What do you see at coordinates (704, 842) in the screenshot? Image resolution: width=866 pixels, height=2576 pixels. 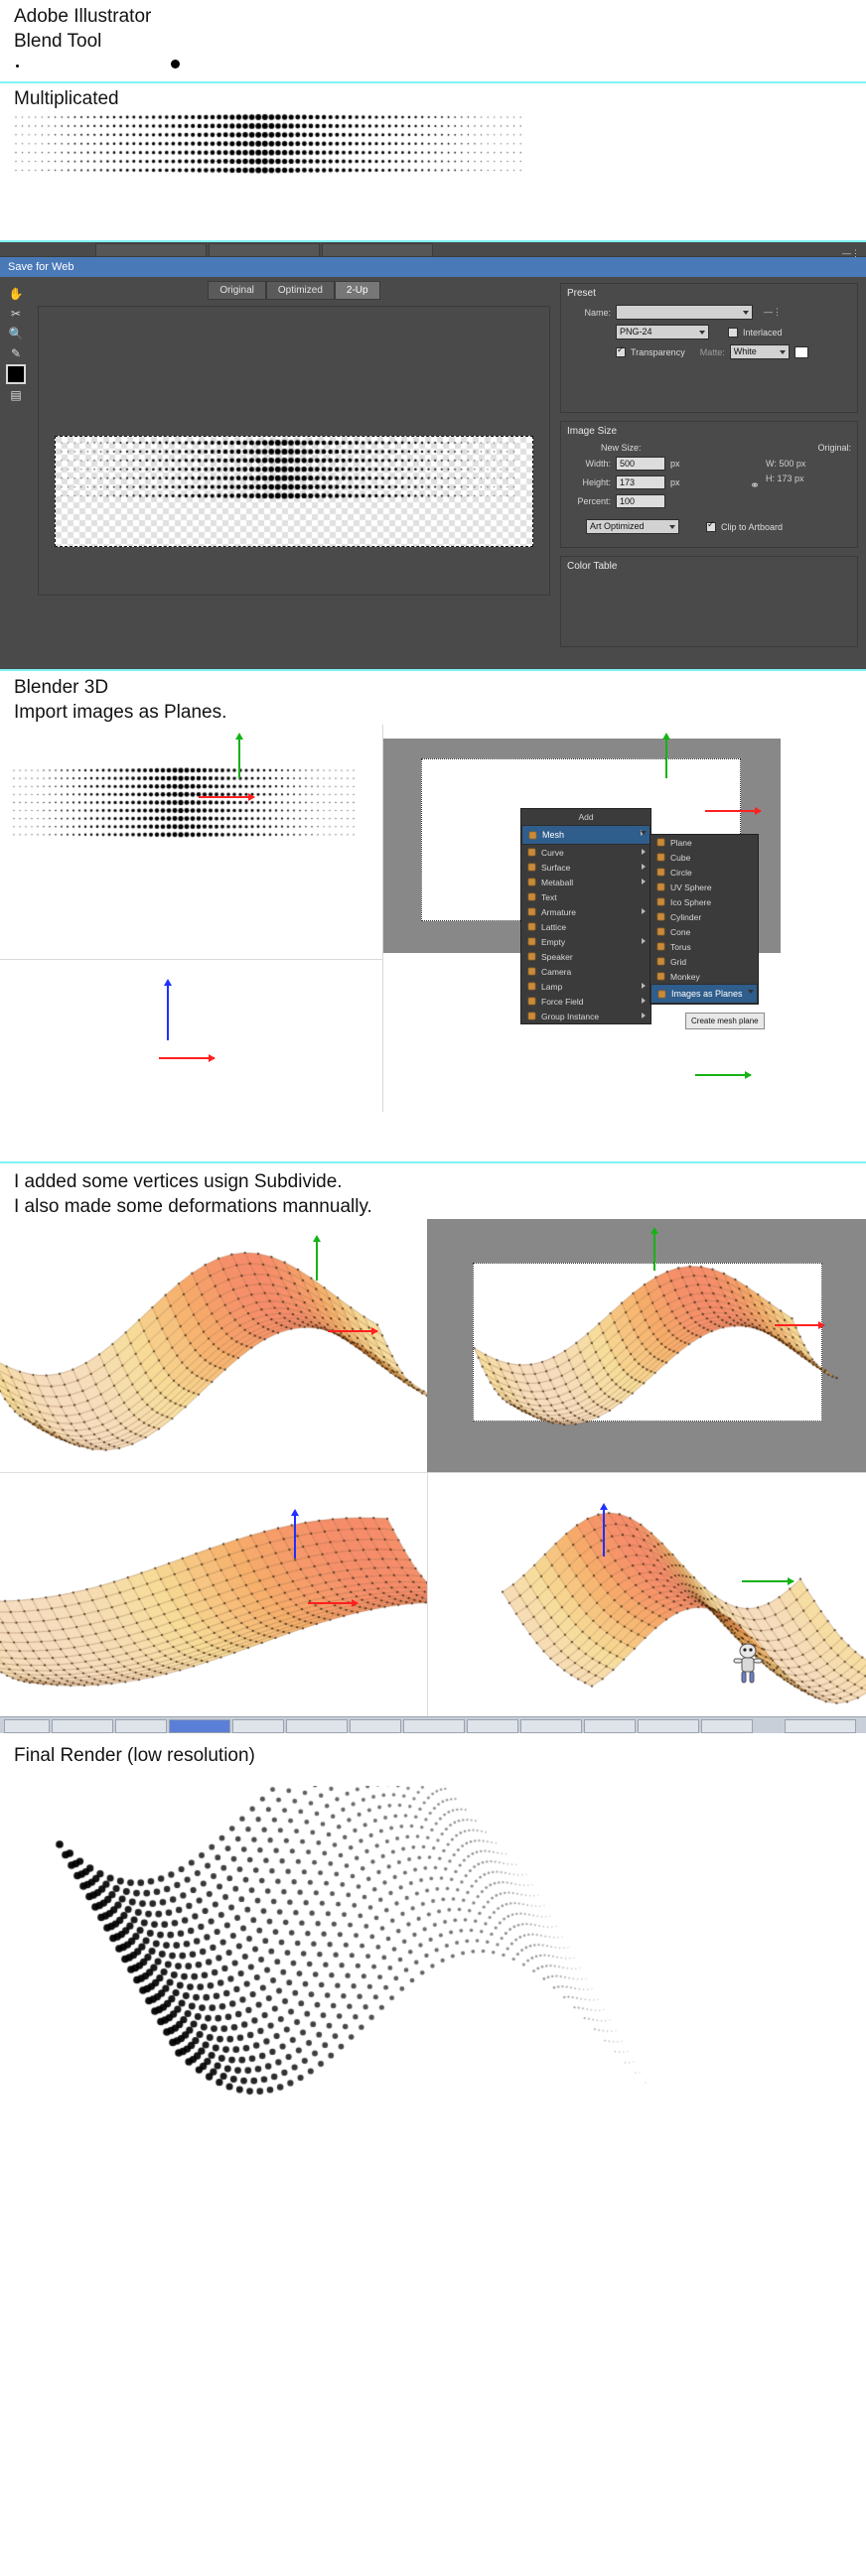 I see `mesh-submenu-item-plane: Plane` at bounding box center [704, 842].